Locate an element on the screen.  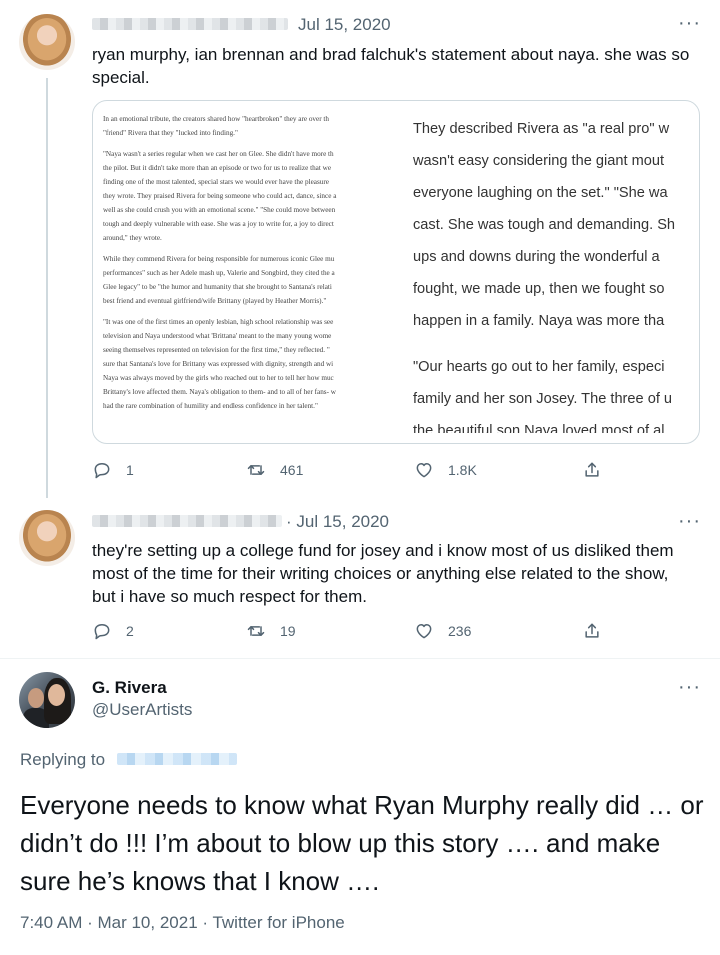
retweet-count: 19 is located at coordinates (288, 631).